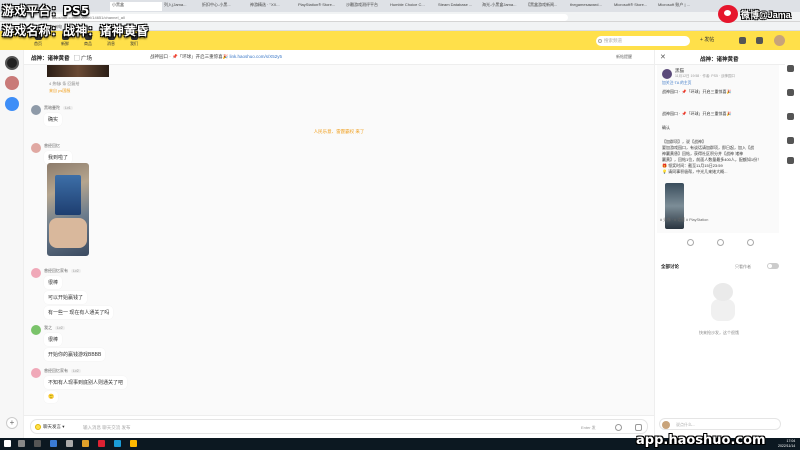 The image size is (800, 450). I want to click on new-post-reminder: 新帖提醒, so click(624, 57).